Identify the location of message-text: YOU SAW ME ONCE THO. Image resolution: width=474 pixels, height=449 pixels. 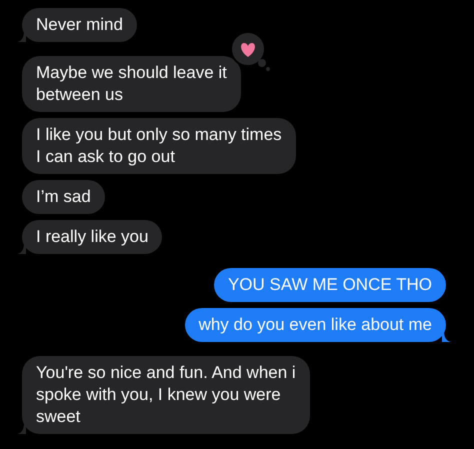
(330, 285).